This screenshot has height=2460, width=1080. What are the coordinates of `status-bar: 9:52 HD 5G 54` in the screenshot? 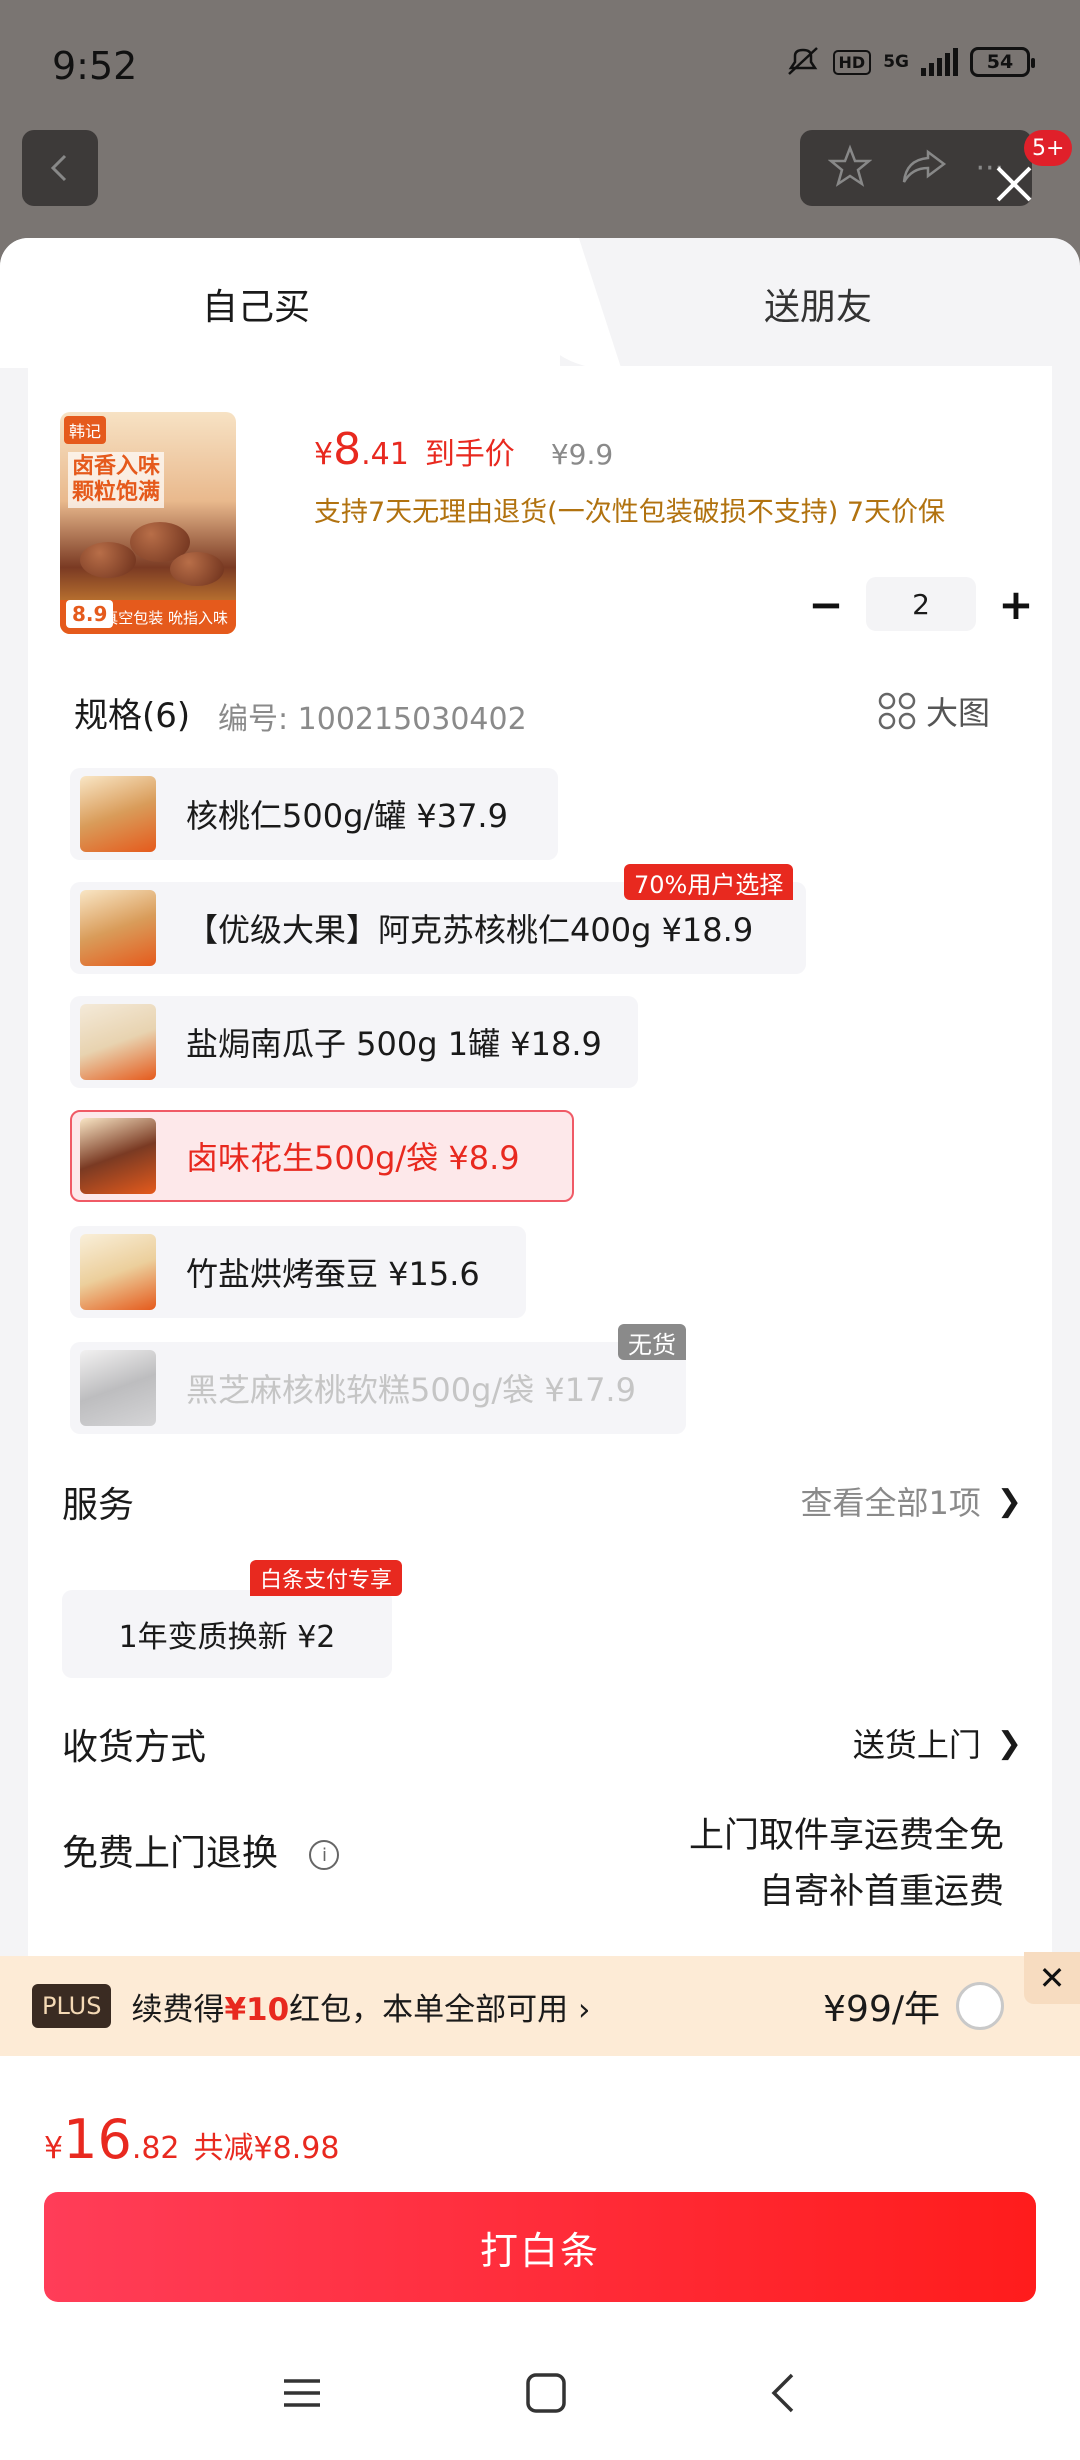 It's located at (540, 65).